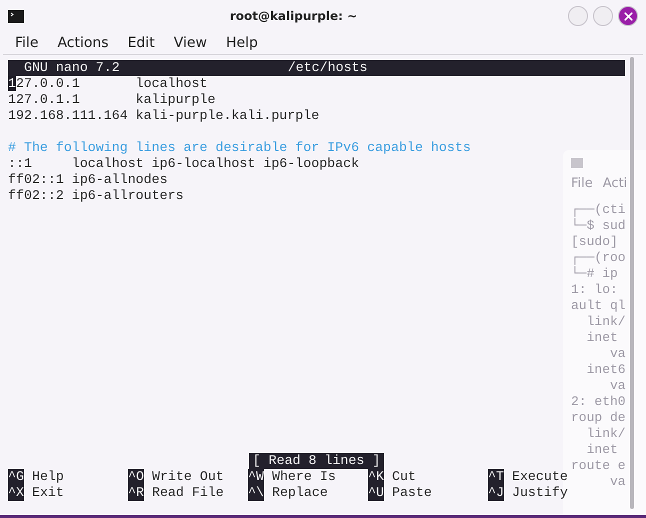 The width and height of the screenshot is (646, 518). Describe the element at coordinates (184, 164) in the screenshot. I see `host-line: ::1 localhost ip6-localhost ip6-loopback` at that location.